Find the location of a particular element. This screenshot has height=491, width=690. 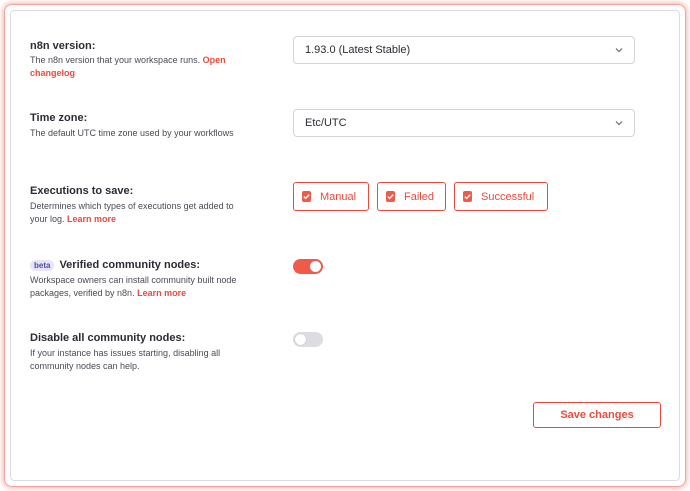

n8n-version-value: 1.93.0 (Latest Stable) is located at coordinates (358, 50).